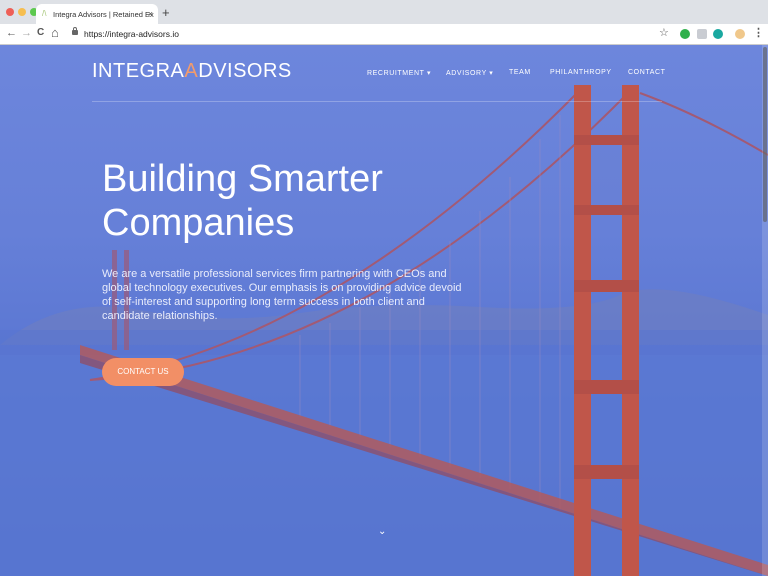 The image size is (768, 576). Describe the element at coordinates (740, 34) in the screenshot. I see `profile-avatar-icon` at that location.